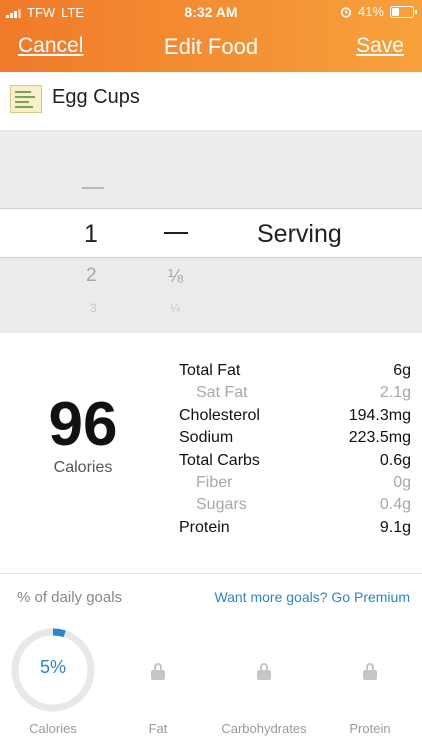 The image size is (422, 750). I want to click on nutrient-row: Sat Fat 2.1g, so click(295, 393).